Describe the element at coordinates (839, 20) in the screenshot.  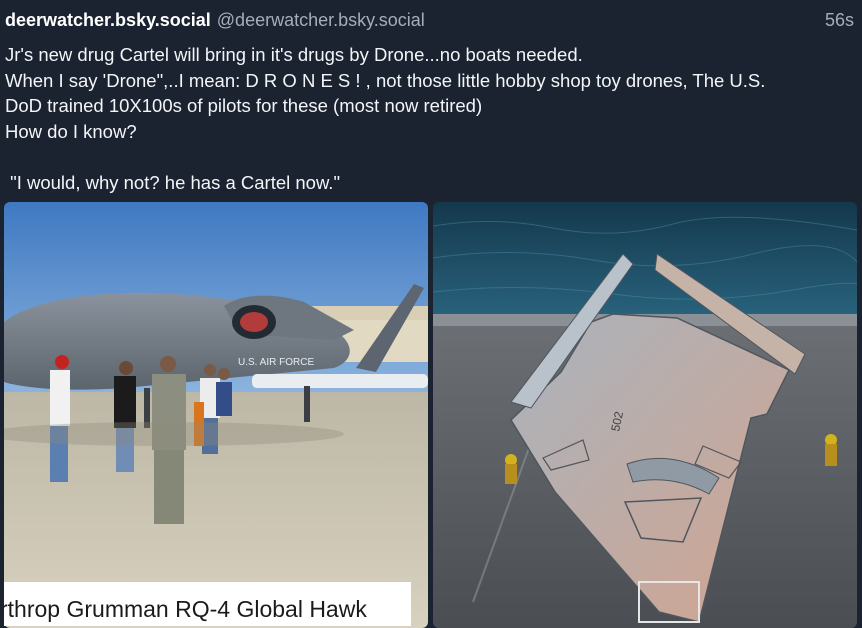
I see `post-timestamp: 56s` at that location.